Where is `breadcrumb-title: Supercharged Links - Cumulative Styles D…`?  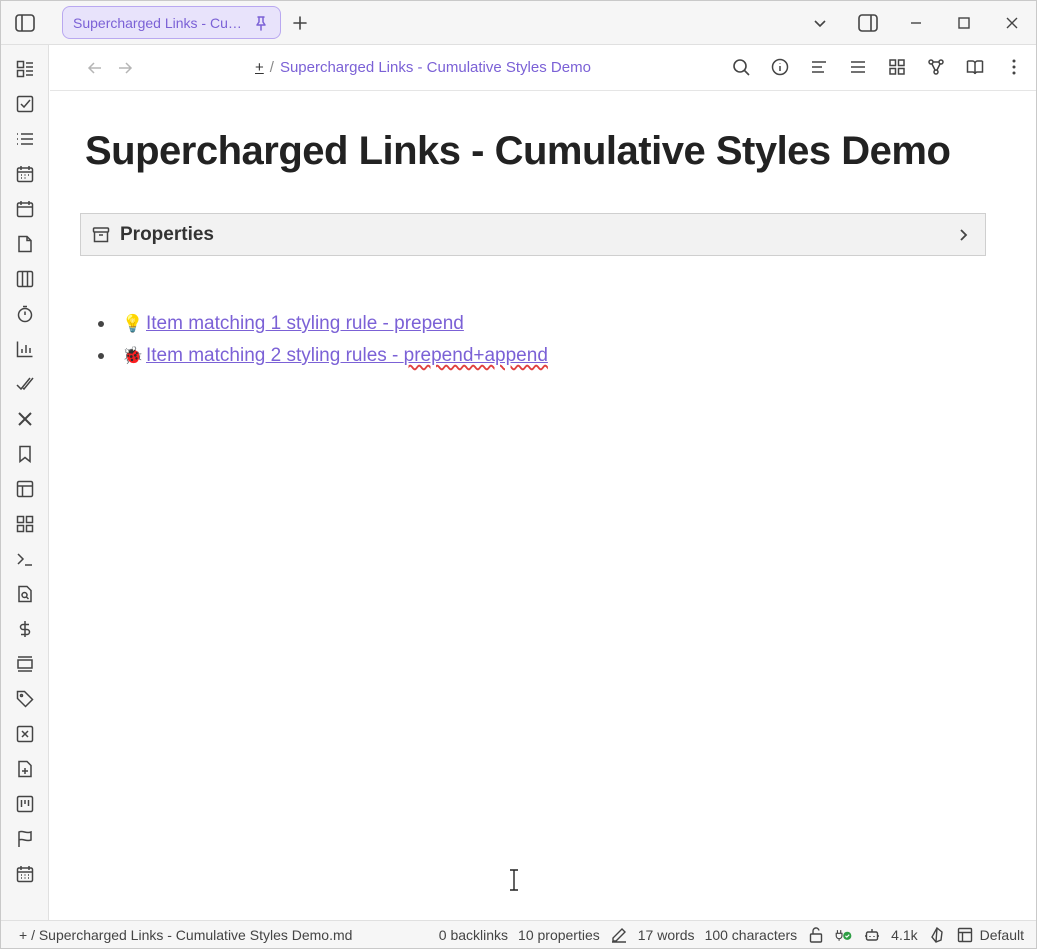
breadcrumb-title: Supercharged Links - Cumulative Styles D… is located at coordinates (435, 67).